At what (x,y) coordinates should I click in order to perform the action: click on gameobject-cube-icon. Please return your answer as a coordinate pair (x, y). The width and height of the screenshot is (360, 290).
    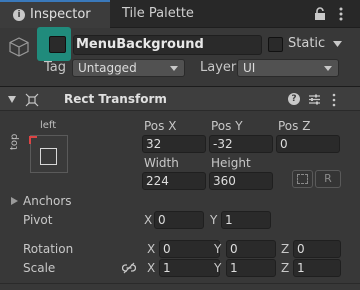
    Looking at the image, I should click on (19, 47).